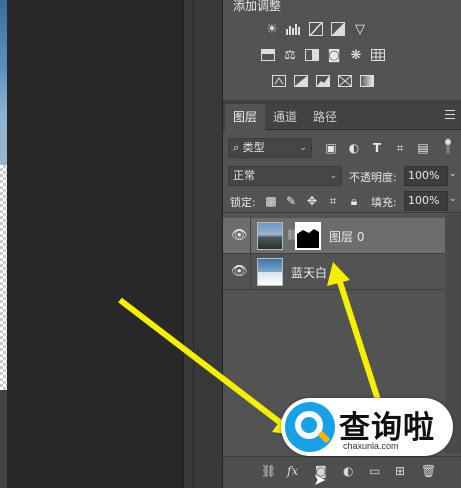  I want to click on delete-layer-icon: 🗑︎, so click(428, 471).